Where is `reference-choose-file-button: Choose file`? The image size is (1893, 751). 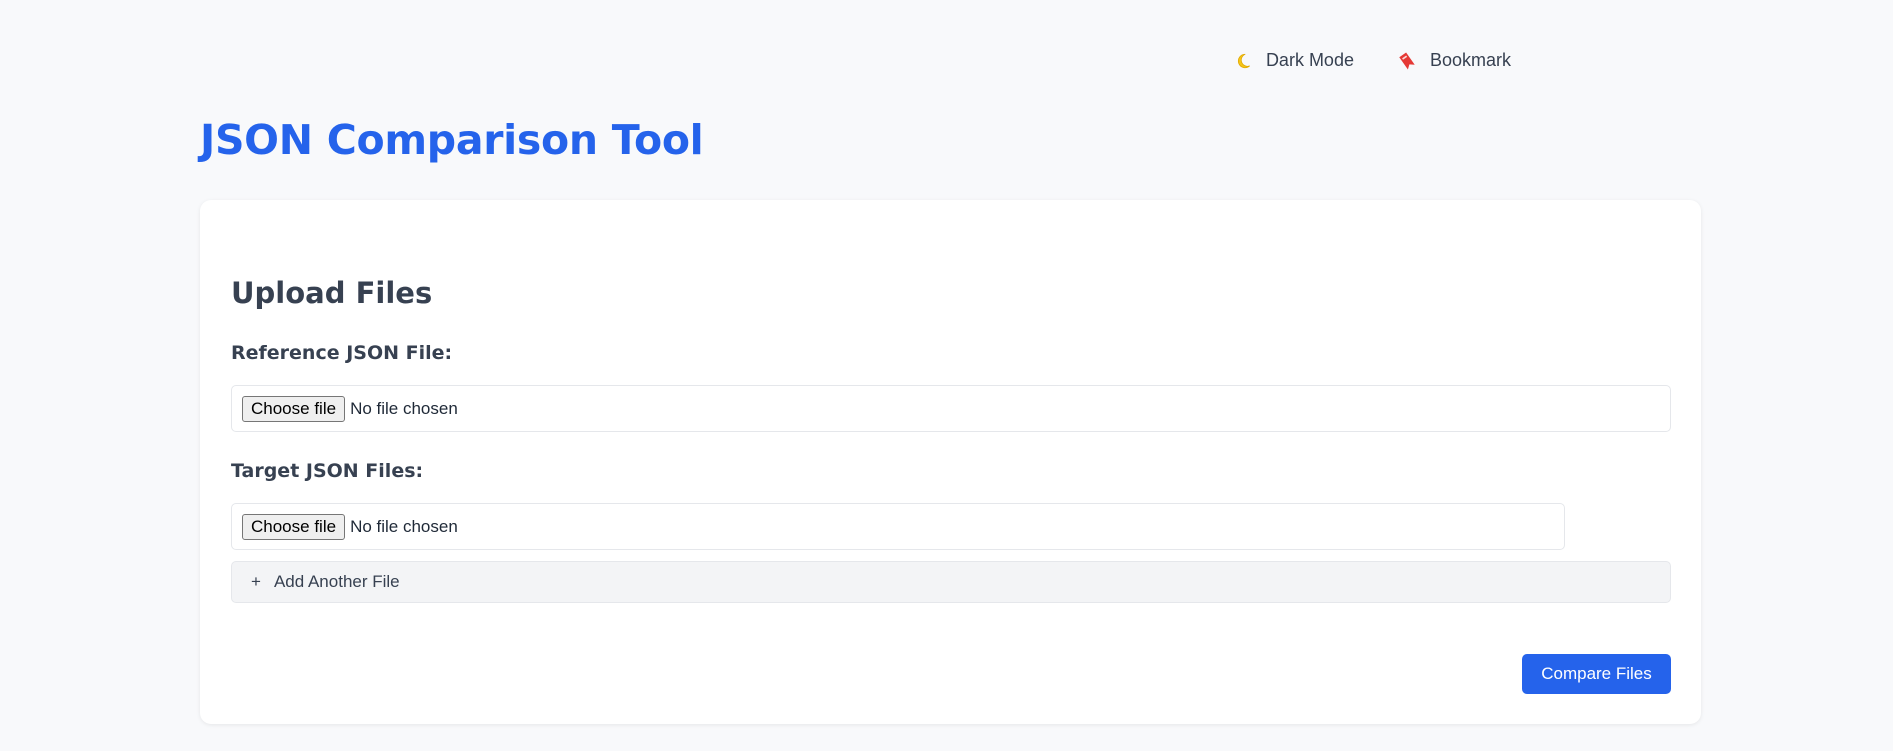
reference-choose-file-button: Choose file is located at coordinates (294, 408).